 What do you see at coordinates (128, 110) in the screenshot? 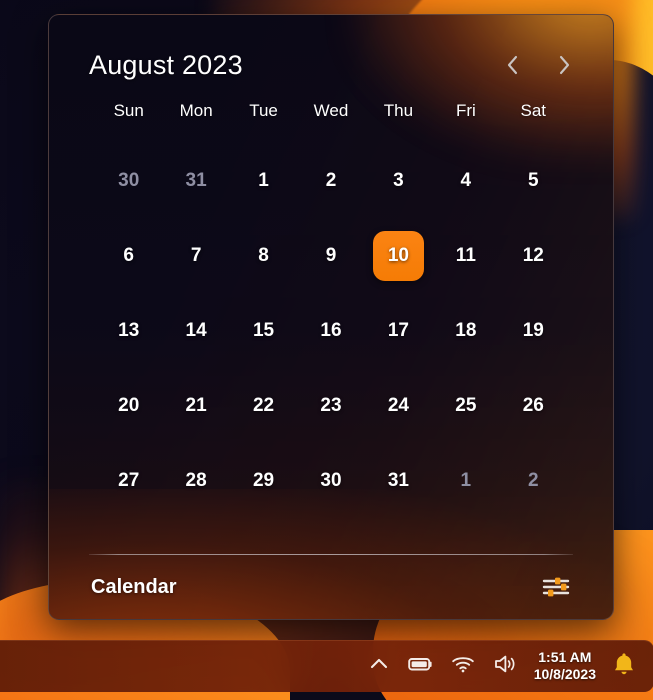
I see `weekday-label-sun: Sun` at bounding box center [128, 110].